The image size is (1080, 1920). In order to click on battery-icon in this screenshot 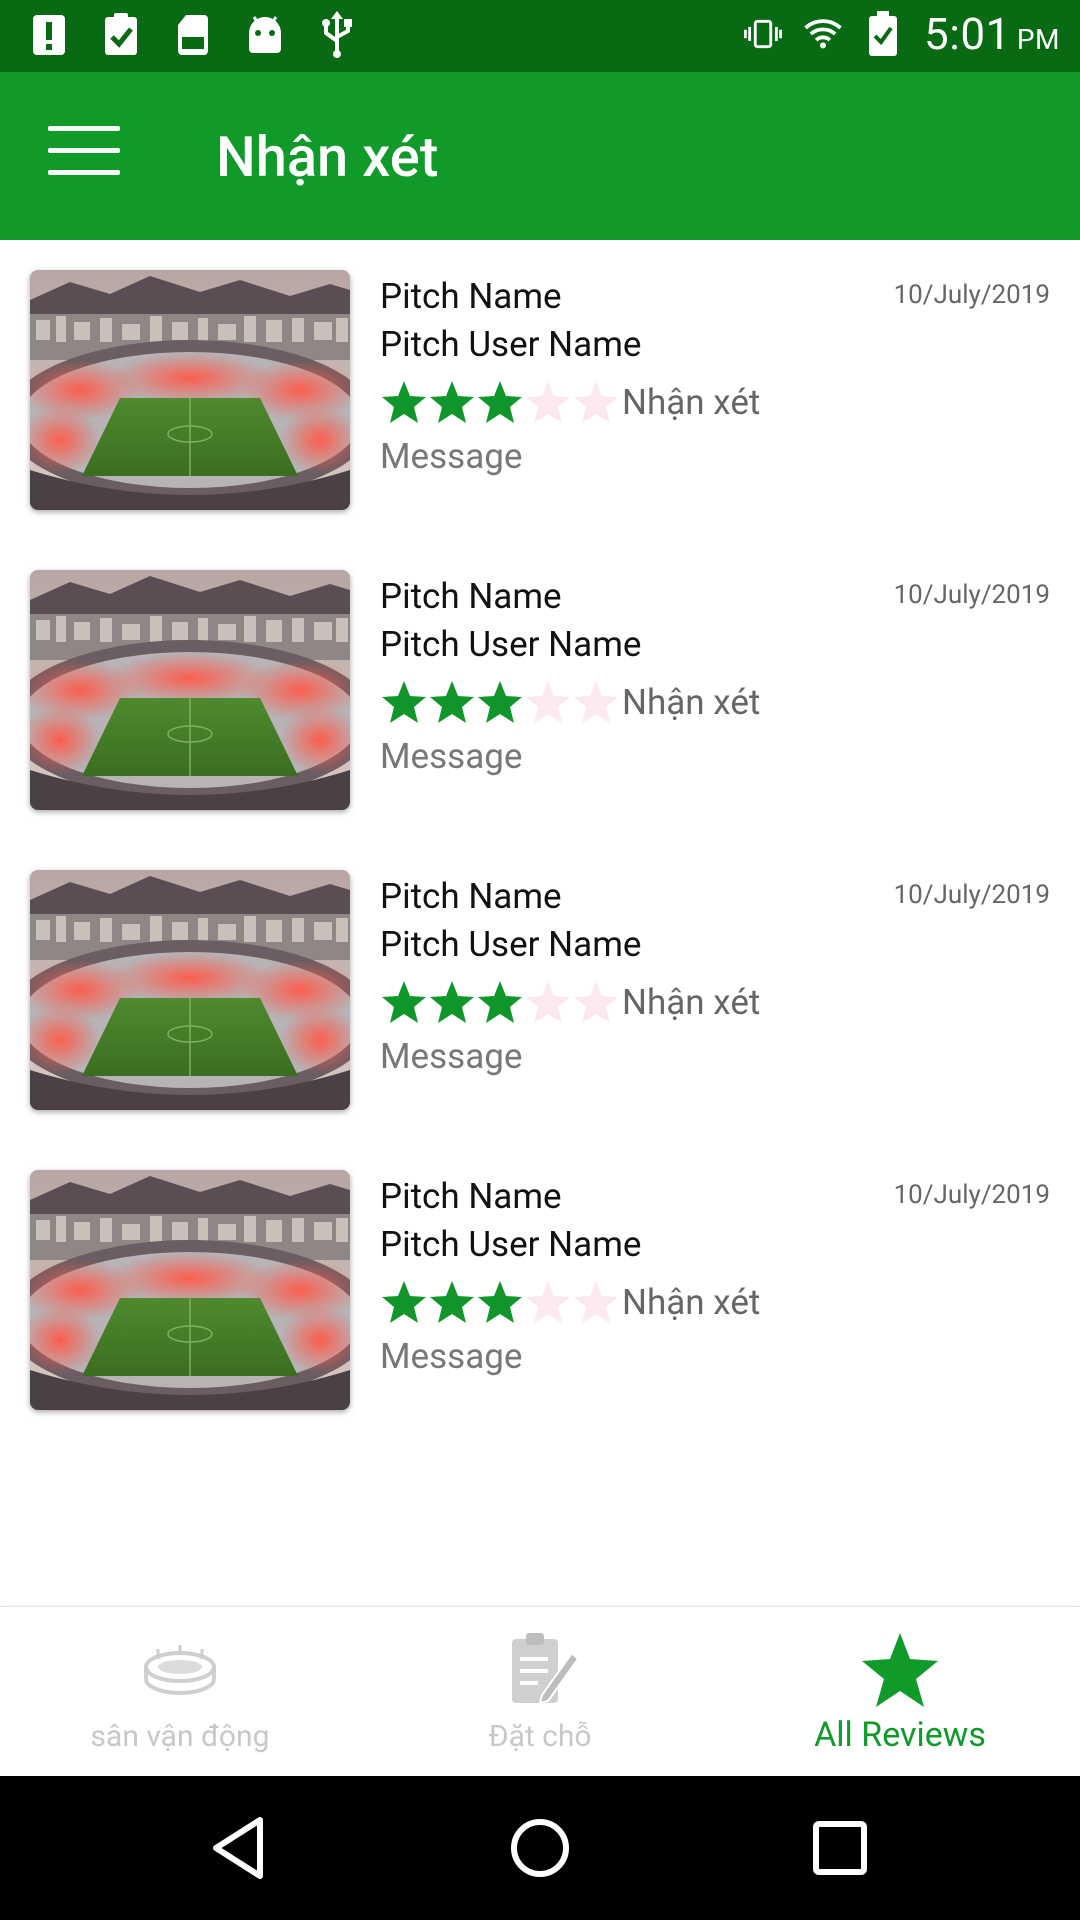, I will do `click(883, 34)`.